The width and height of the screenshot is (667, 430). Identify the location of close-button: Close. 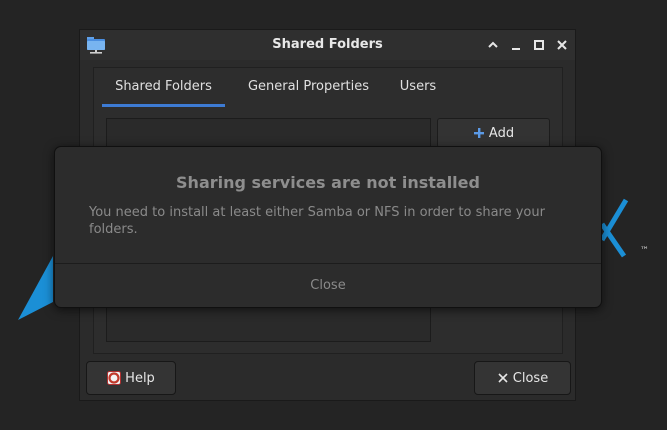
(522, 378).